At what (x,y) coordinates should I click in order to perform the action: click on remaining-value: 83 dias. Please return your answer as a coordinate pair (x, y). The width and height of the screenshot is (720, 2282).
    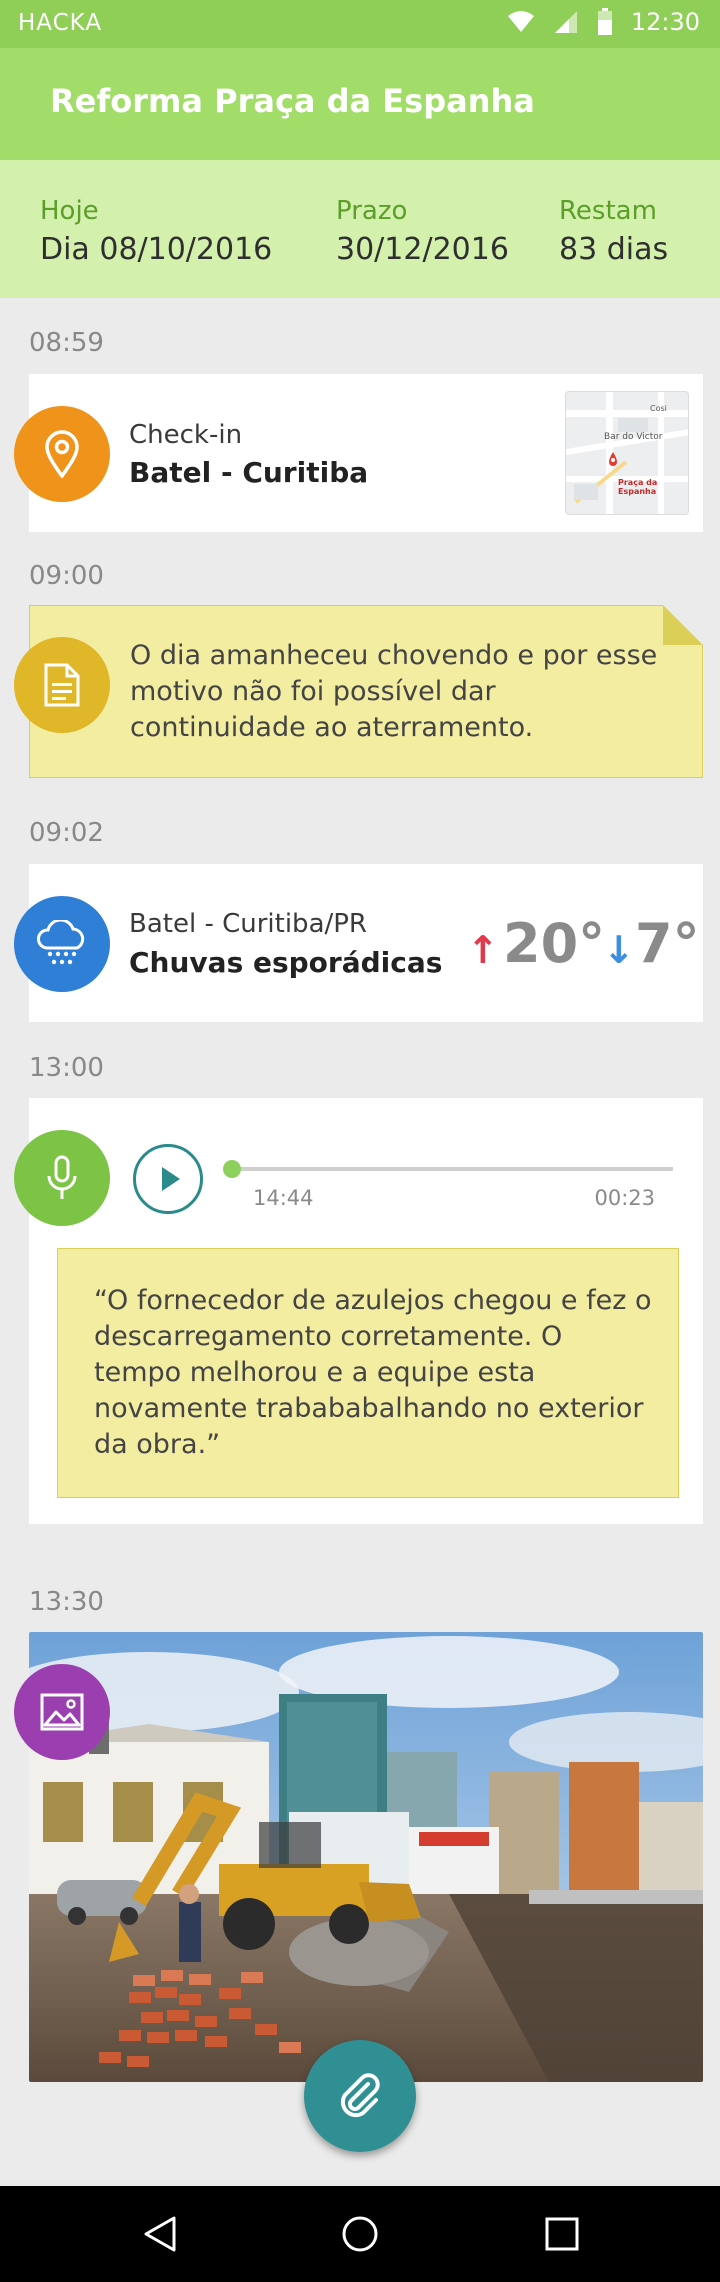
    Looking at the image, I should click on (614, 249).